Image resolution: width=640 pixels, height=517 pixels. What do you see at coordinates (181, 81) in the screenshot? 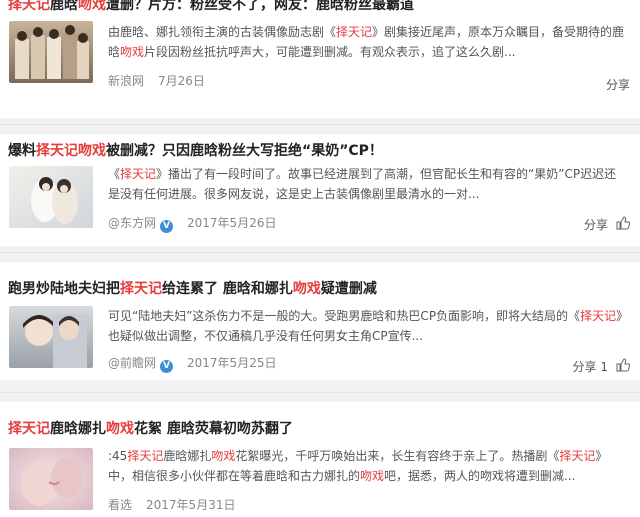
I see `publish-date: 7月26日` at bounding box center [181, 81].